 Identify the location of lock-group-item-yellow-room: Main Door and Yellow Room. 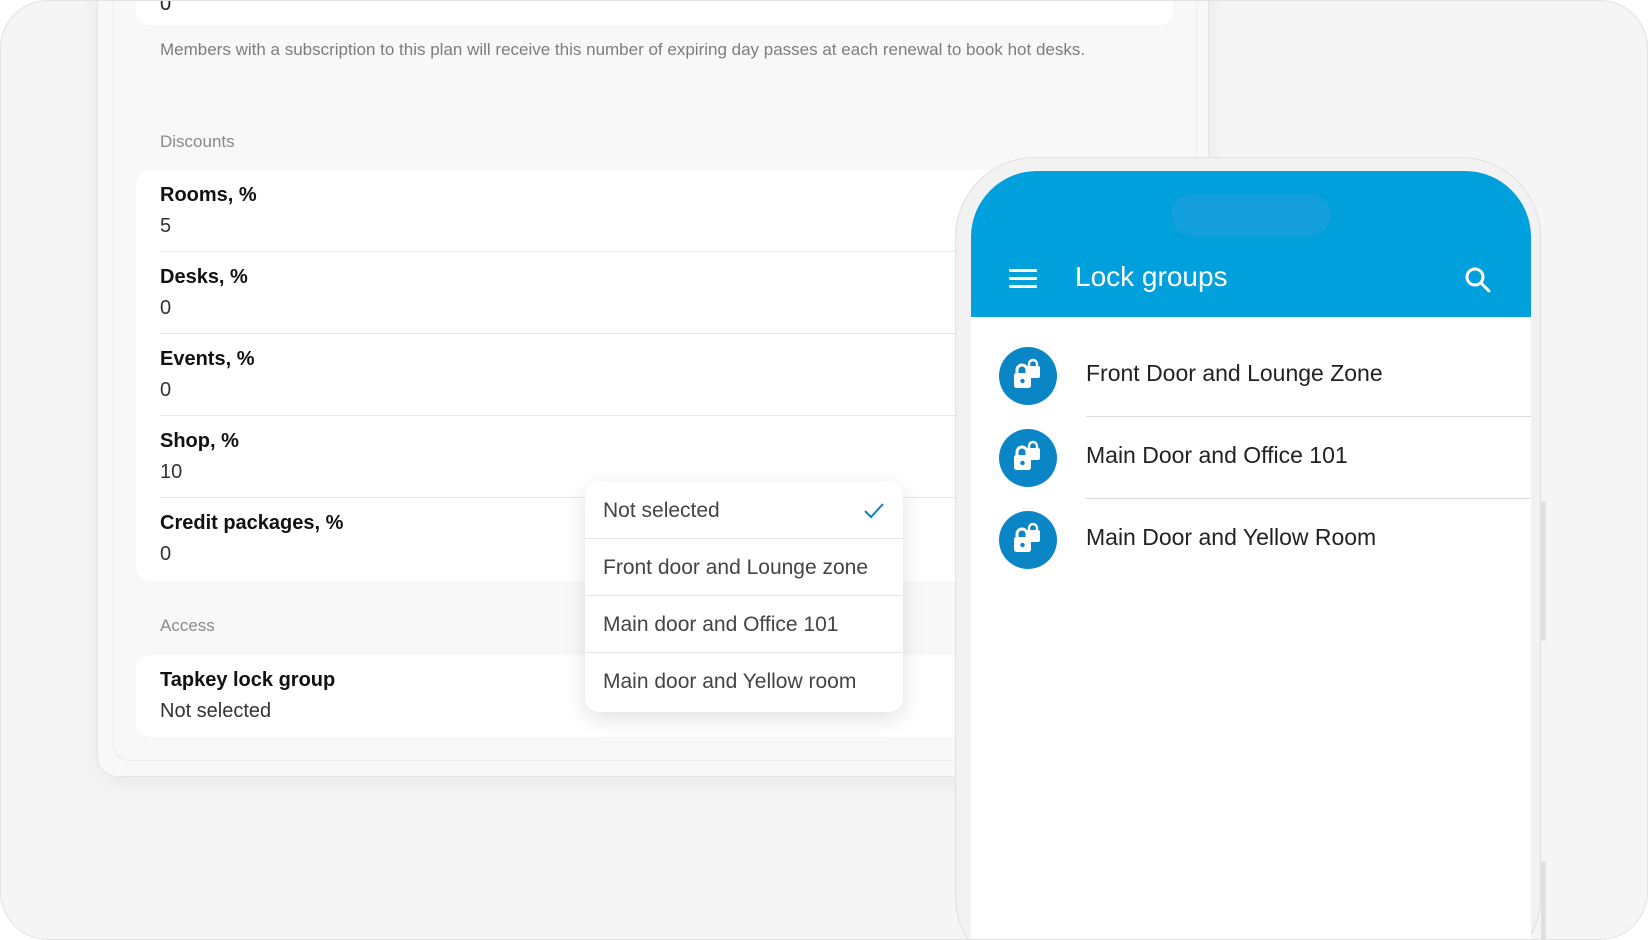
(1251, 540).